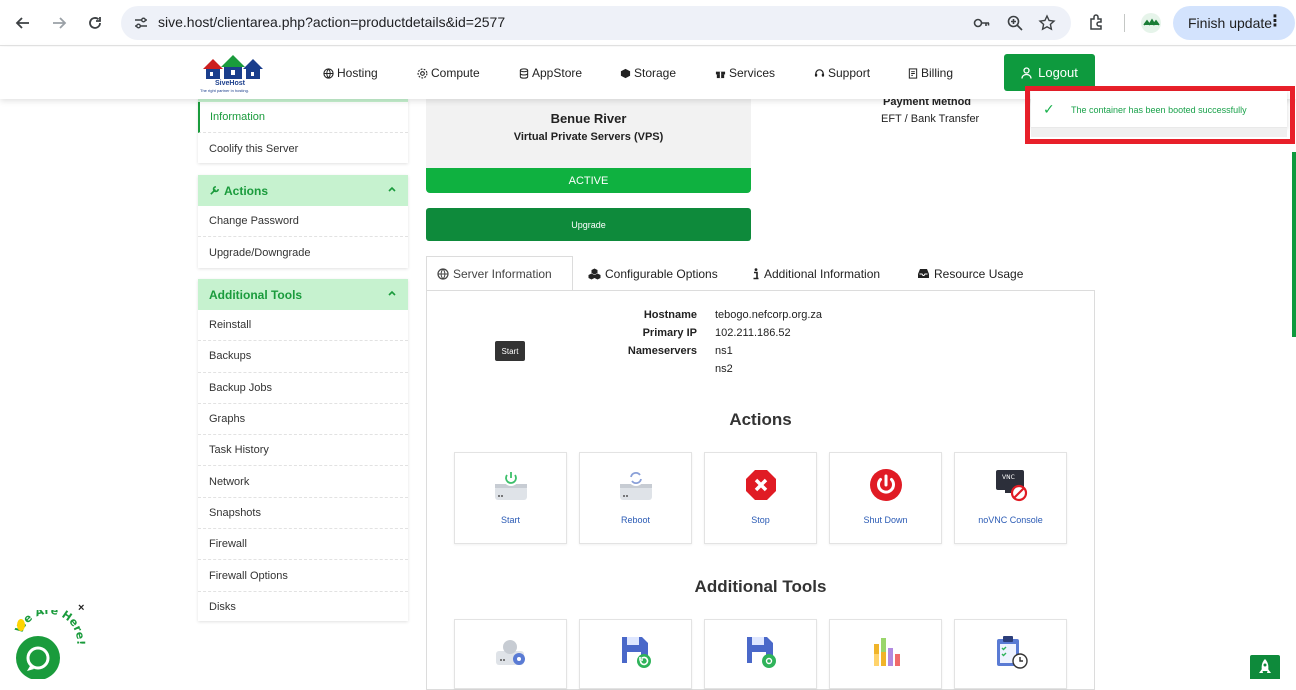 This screenshot has width=1296, height=690. What do you see at coordinates (588, 180) in the screenshot?
I see `status-badge: ACTIVE` at bounding box center [588, 180].